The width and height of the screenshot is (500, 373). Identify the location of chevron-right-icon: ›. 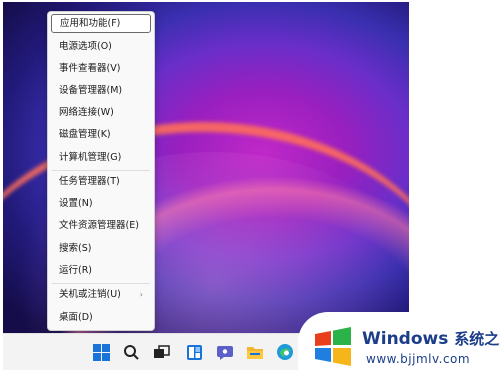
(141, 294).